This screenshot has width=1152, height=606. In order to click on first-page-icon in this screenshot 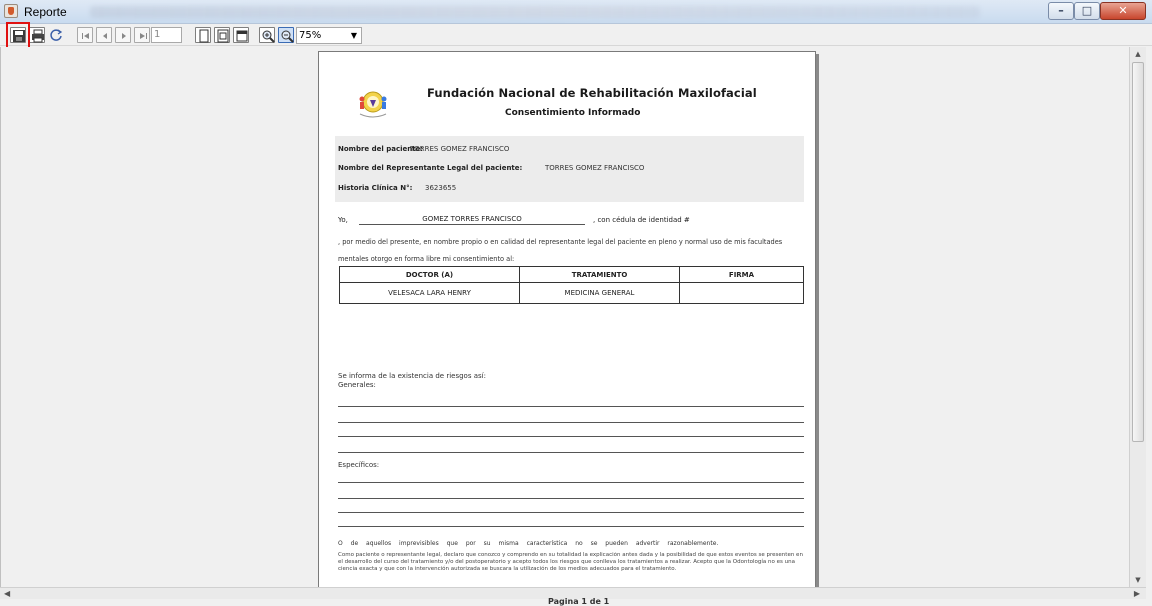, I will do `click(85, 35)`.